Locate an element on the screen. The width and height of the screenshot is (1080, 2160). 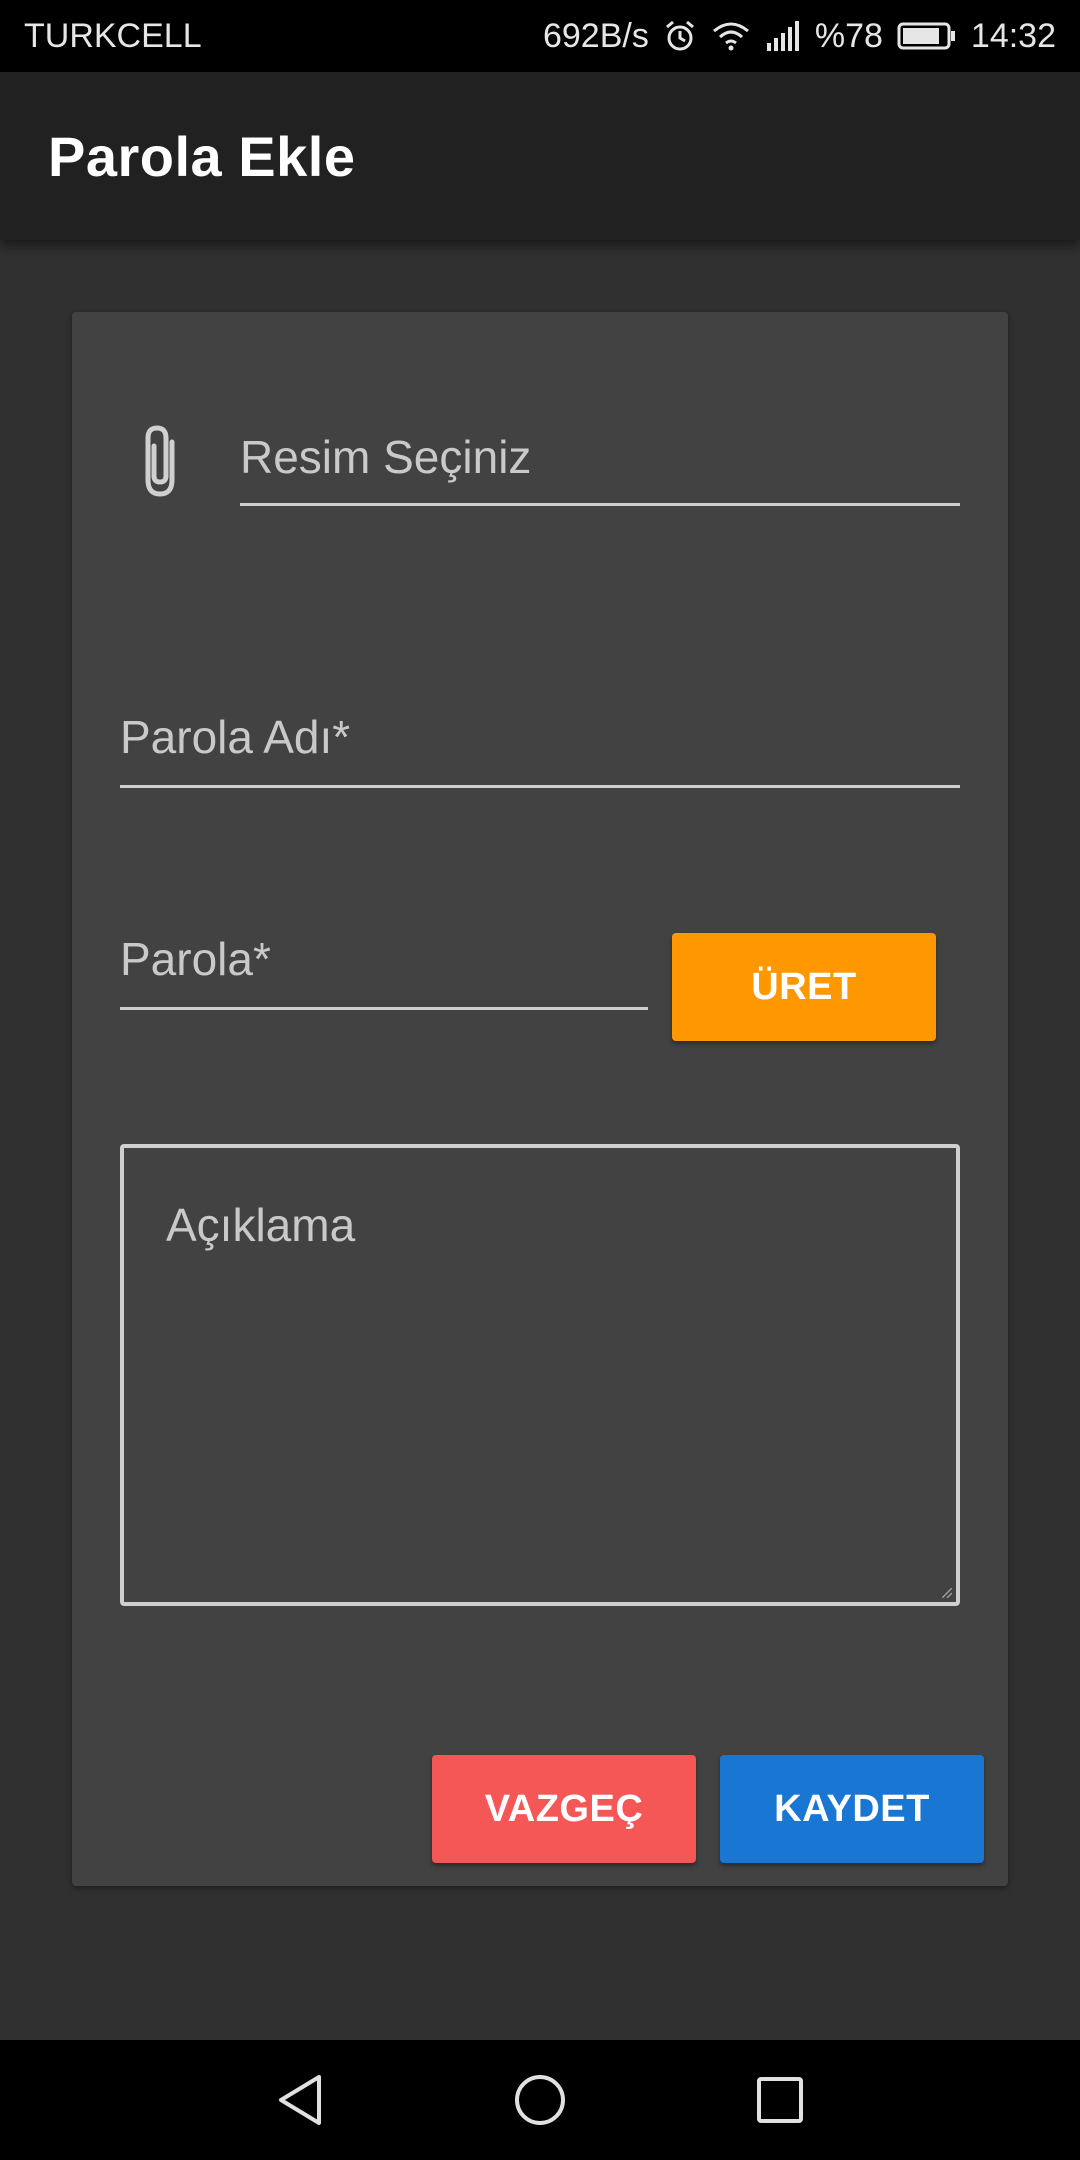
battery-percent: %78 is located at coordinates (848, 35).